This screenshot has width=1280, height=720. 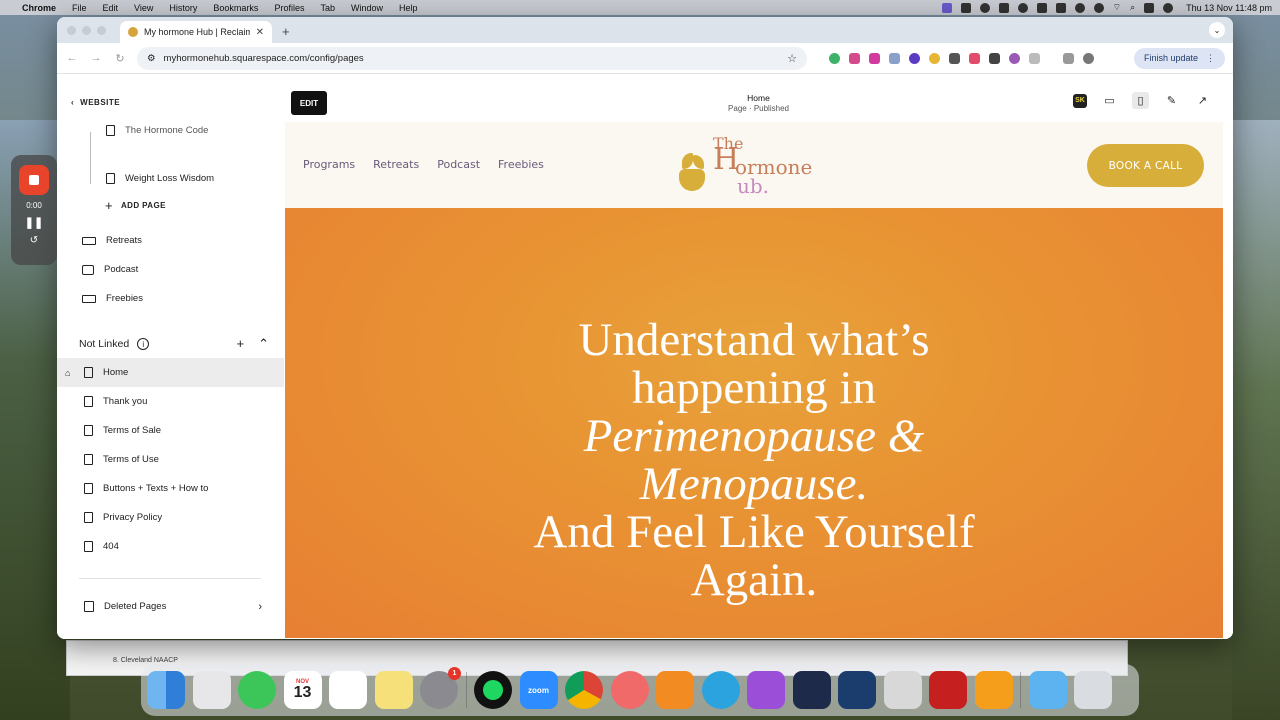 I want to click on sidebar-item-retreats: Retreats, so click(x=170, y=240).